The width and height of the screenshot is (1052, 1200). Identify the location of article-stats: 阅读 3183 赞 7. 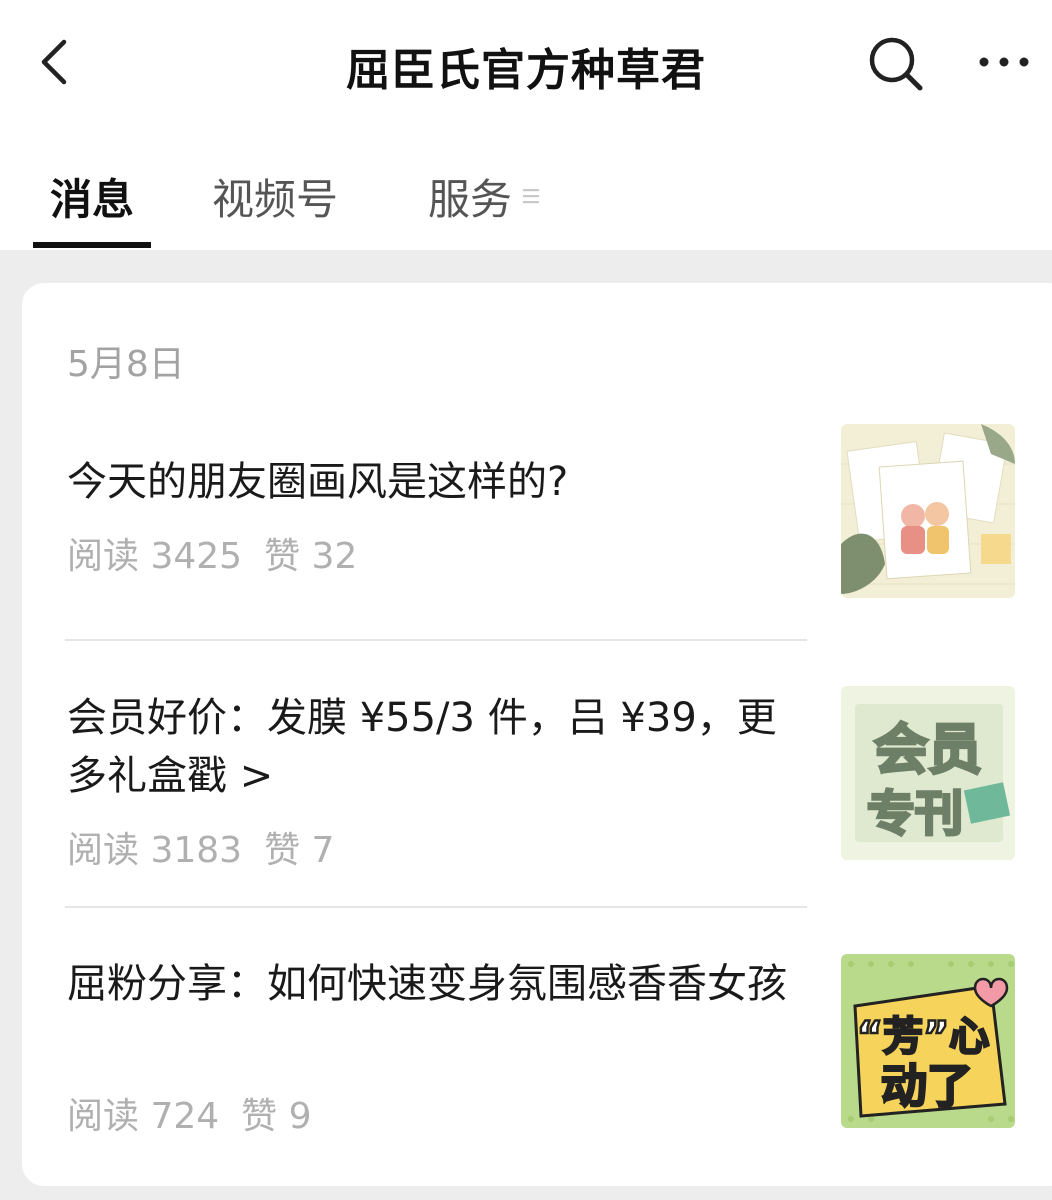
(211, 847).